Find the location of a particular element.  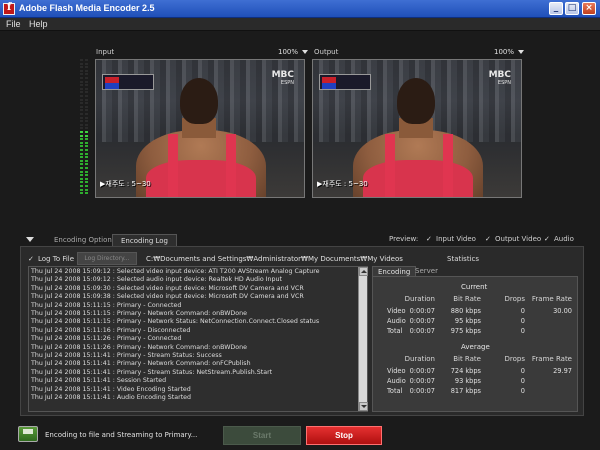

scroll-down-icon is located at coordinates (363, 406).